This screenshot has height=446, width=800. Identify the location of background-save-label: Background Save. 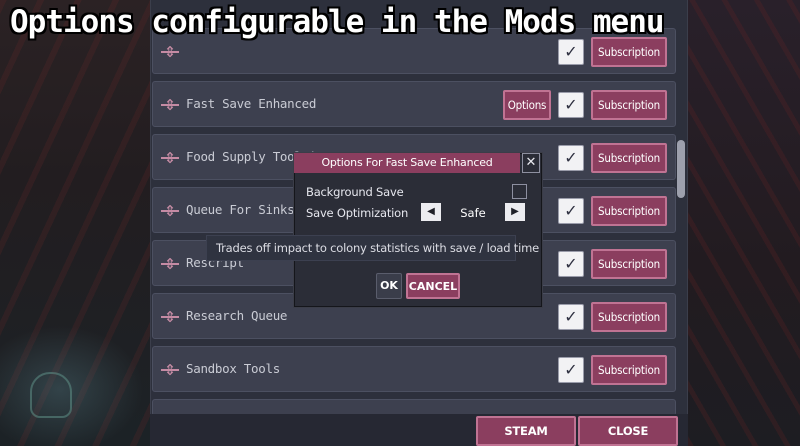
(355, 192).